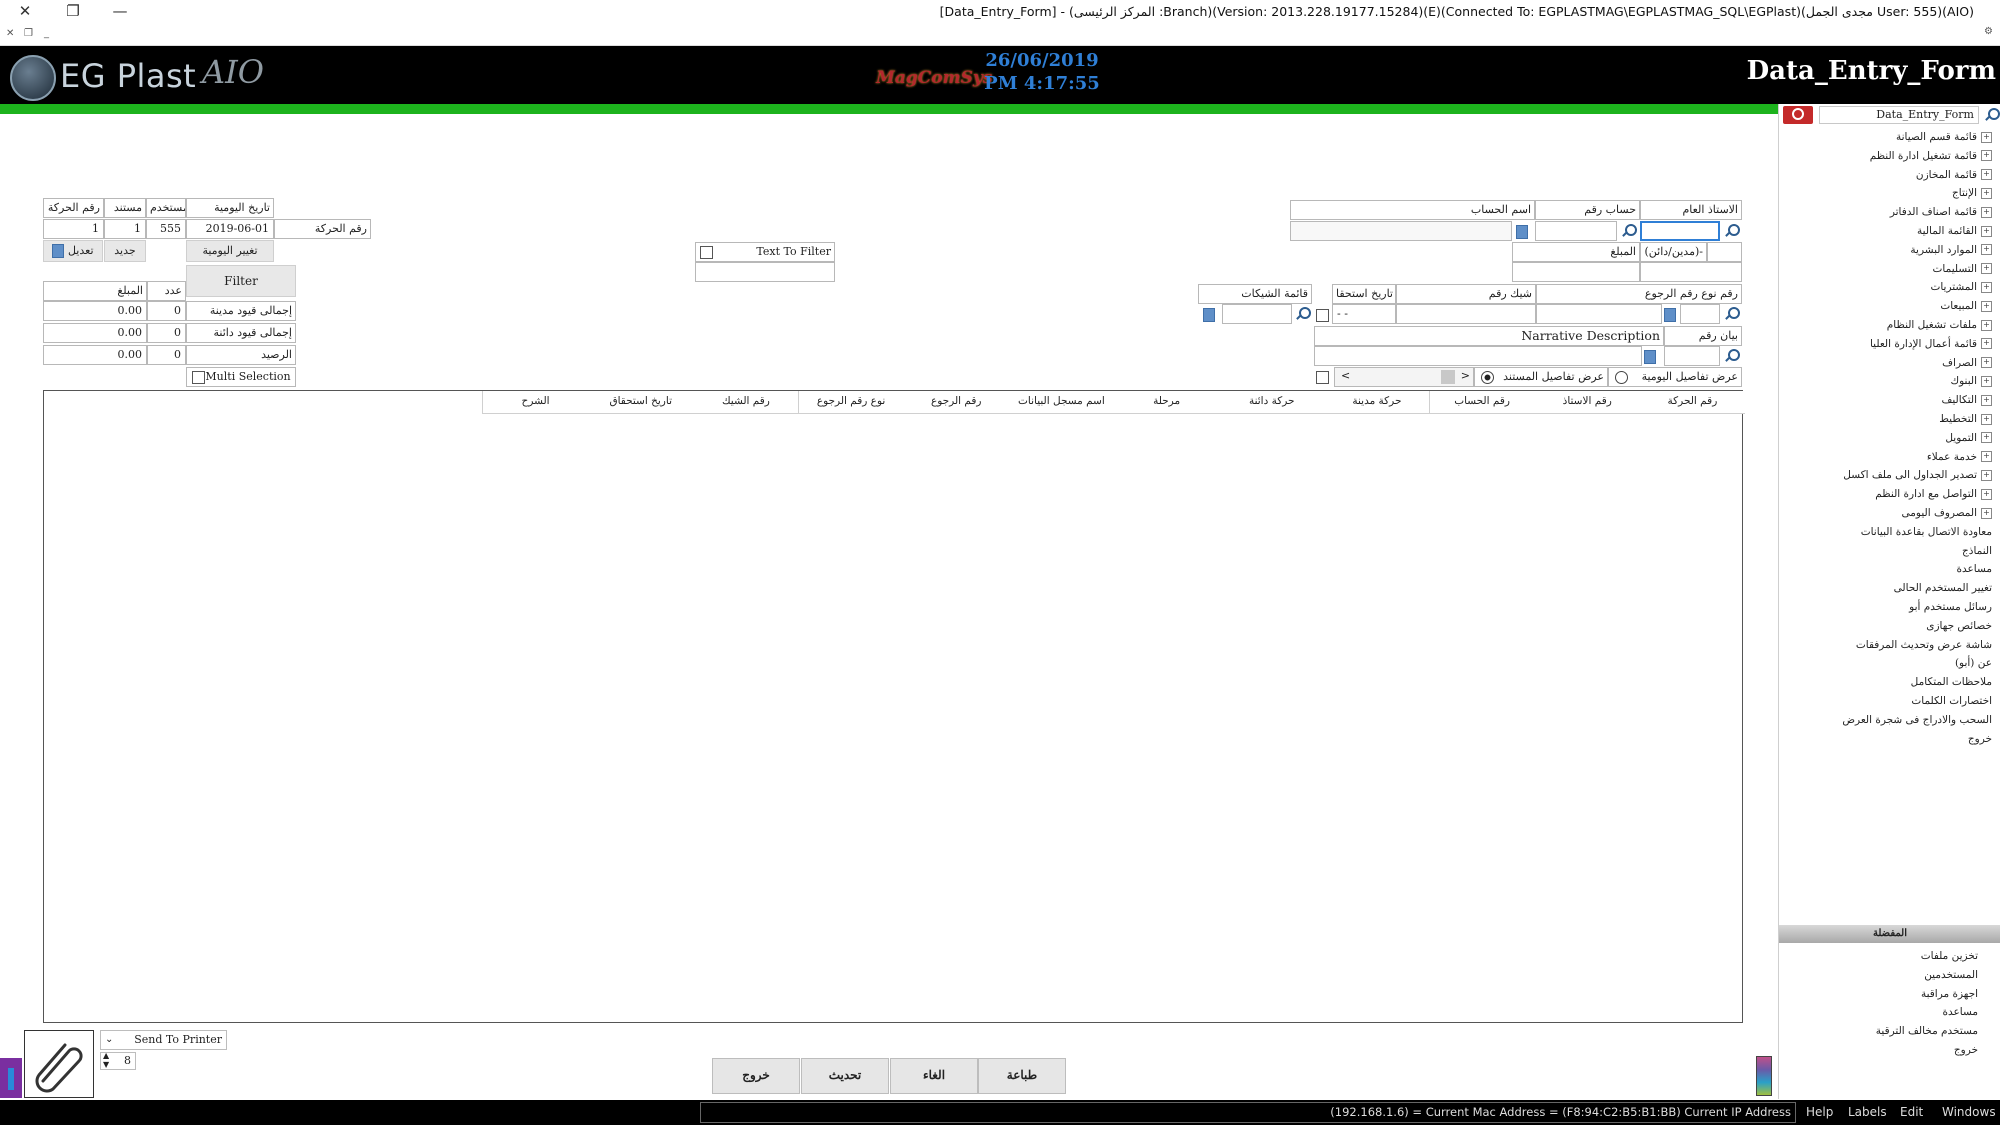  I want to click on account-search-icon, so click(1628, 231).